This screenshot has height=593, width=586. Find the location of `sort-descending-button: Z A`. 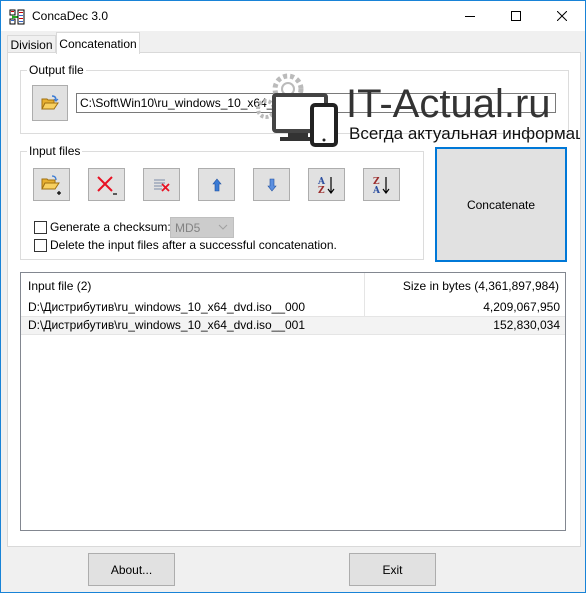

sort-descending-button: Z A is located at coordinates (381, 184).